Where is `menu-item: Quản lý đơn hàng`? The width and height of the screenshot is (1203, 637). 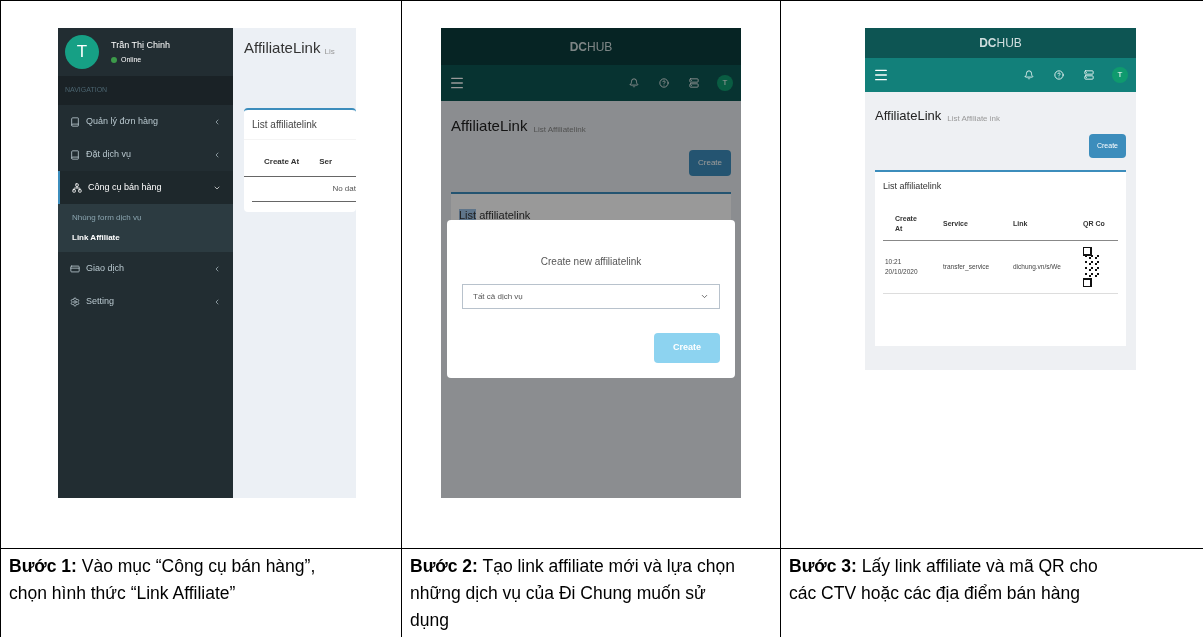
menu-item: Quản lý đơn hàng is located at coordinates (145, 121).